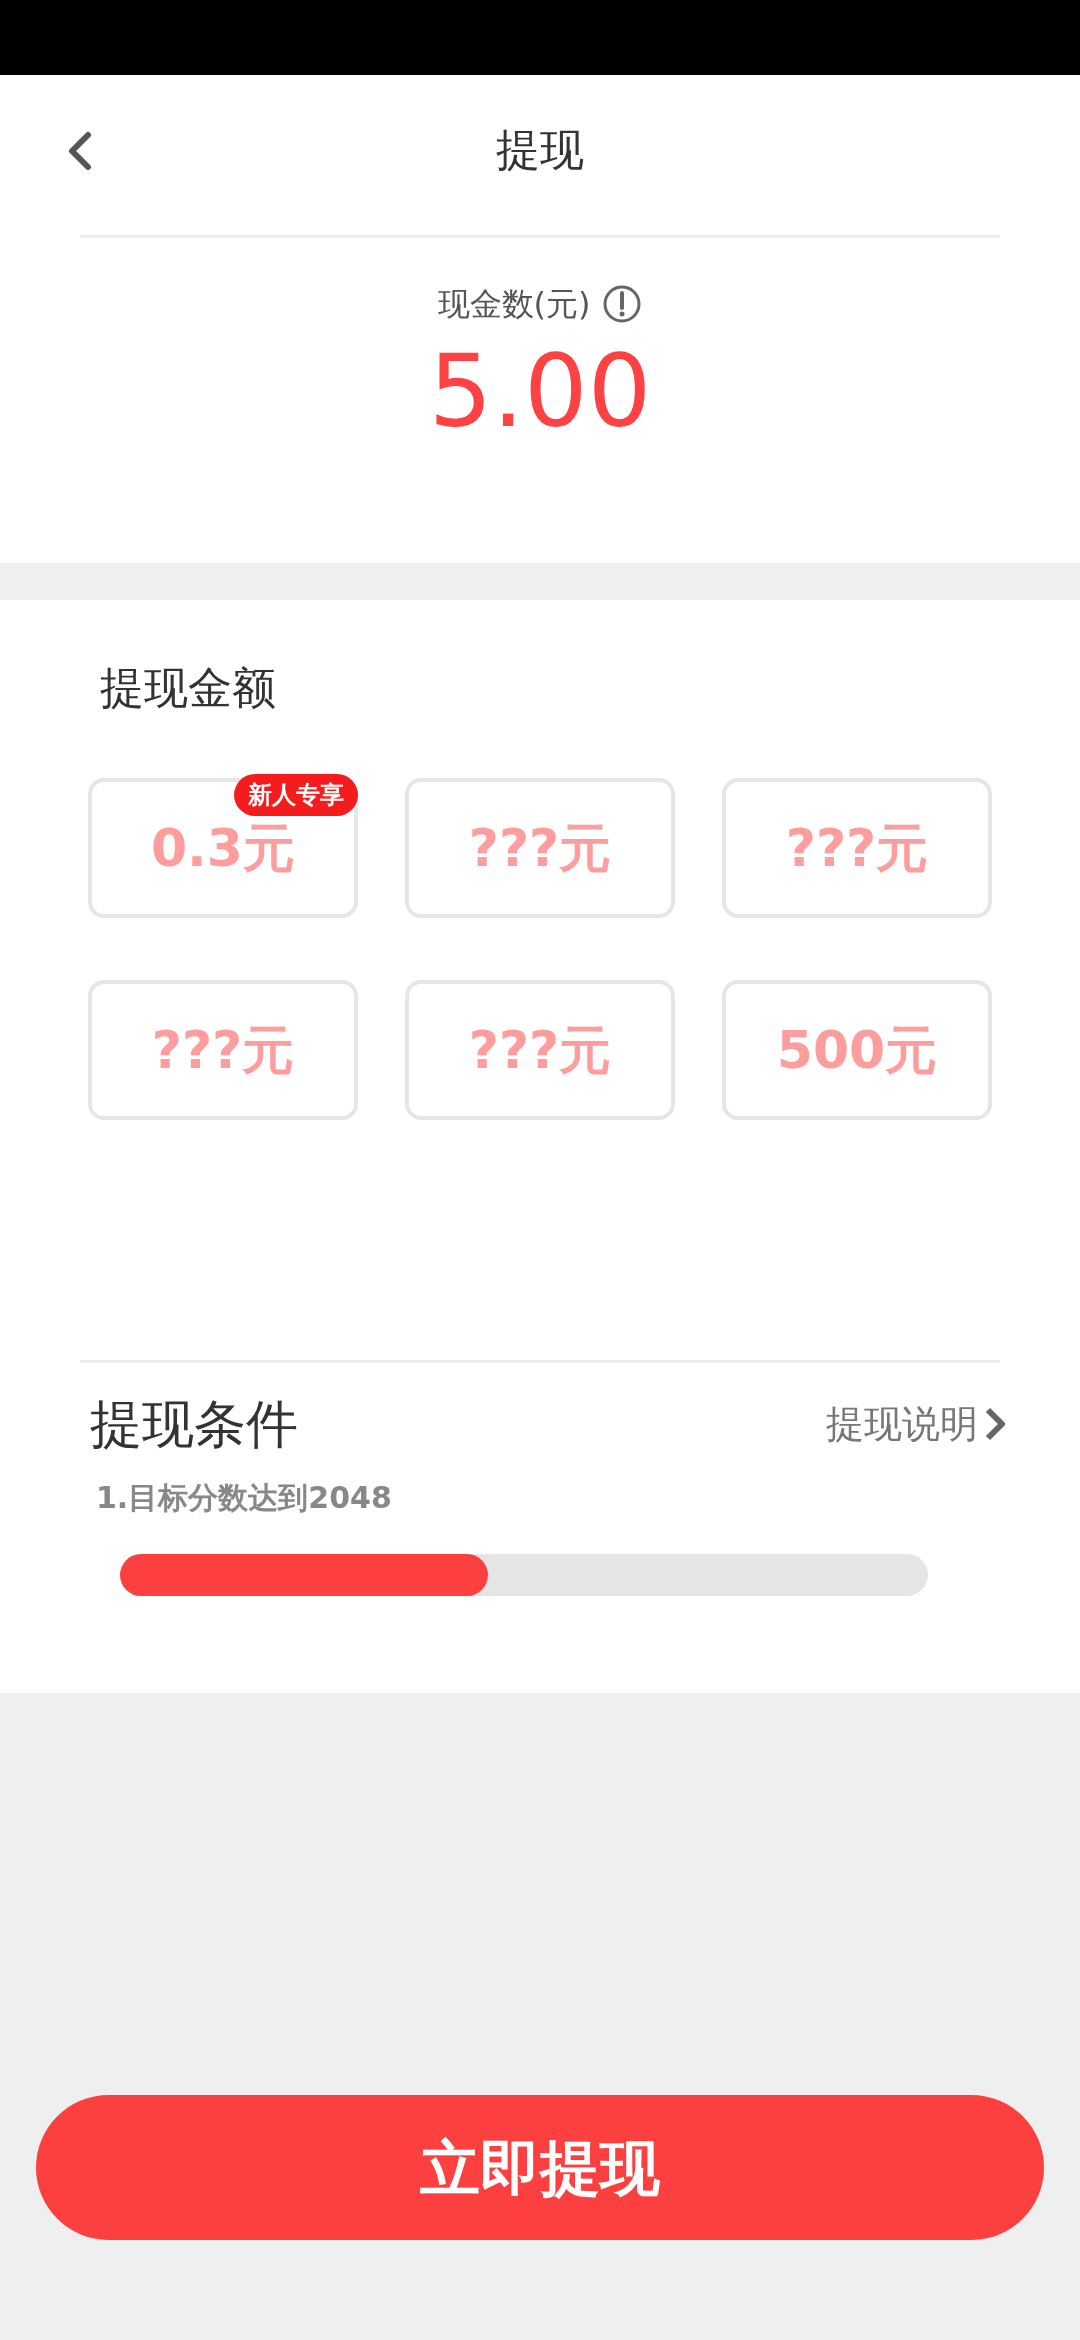 The height and width of the screenshot is (2340, 1080). What do you see at coordinates (857, 1050) in the screenshot?
I see `amount-option: 500元` at bounding box center [857, 1050].